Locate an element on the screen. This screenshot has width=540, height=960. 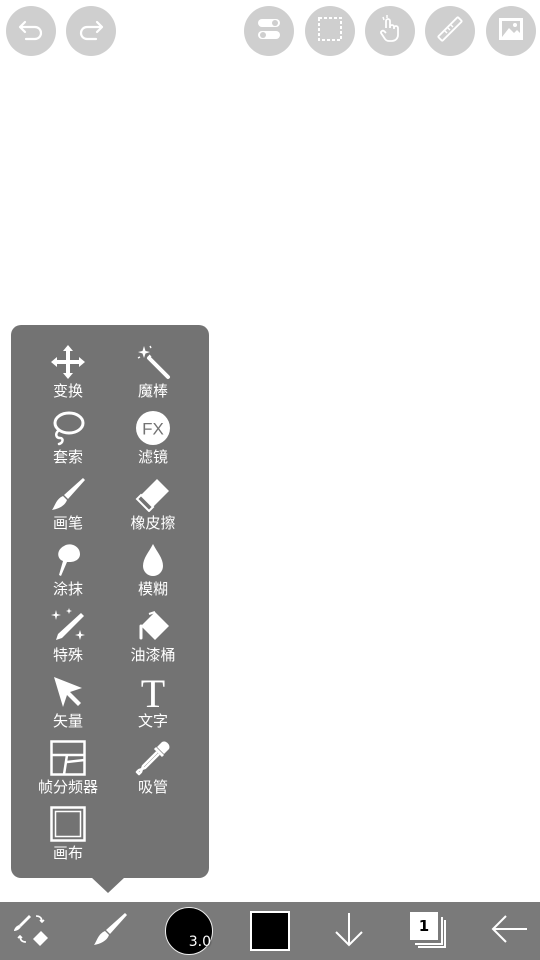
gesture-button is located at coordinates (390, 31).